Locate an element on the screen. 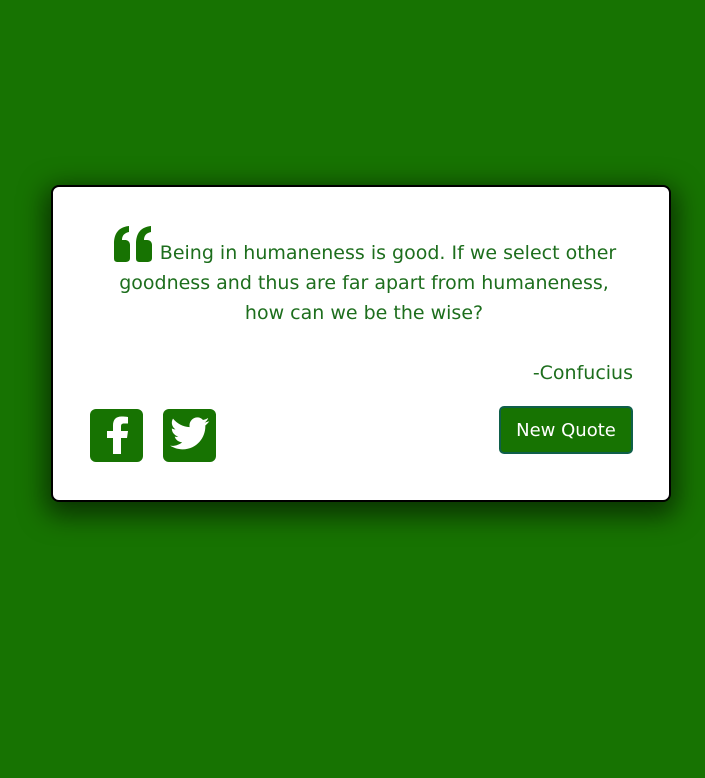  facebook-icon is located at coordinates (117, 436).